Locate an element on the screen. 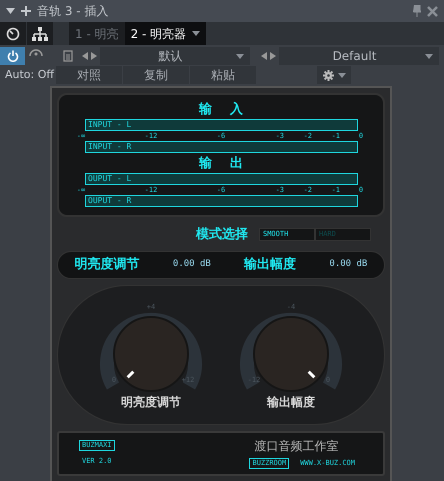  settings-button is located at coordinates (334, 75).